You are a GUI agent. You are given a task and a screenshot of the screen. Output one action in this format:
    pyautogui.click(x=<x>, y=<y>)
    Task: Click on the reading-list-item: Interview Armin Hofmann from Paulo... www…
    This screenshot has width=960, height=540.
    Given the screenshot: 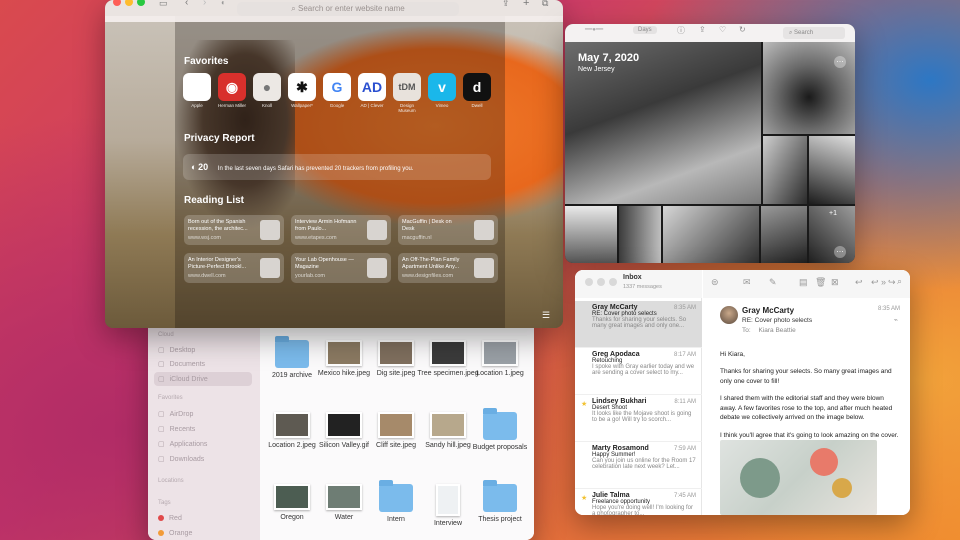 What is the action you would take?
    pyautogui.click(x=341, y=230)
    